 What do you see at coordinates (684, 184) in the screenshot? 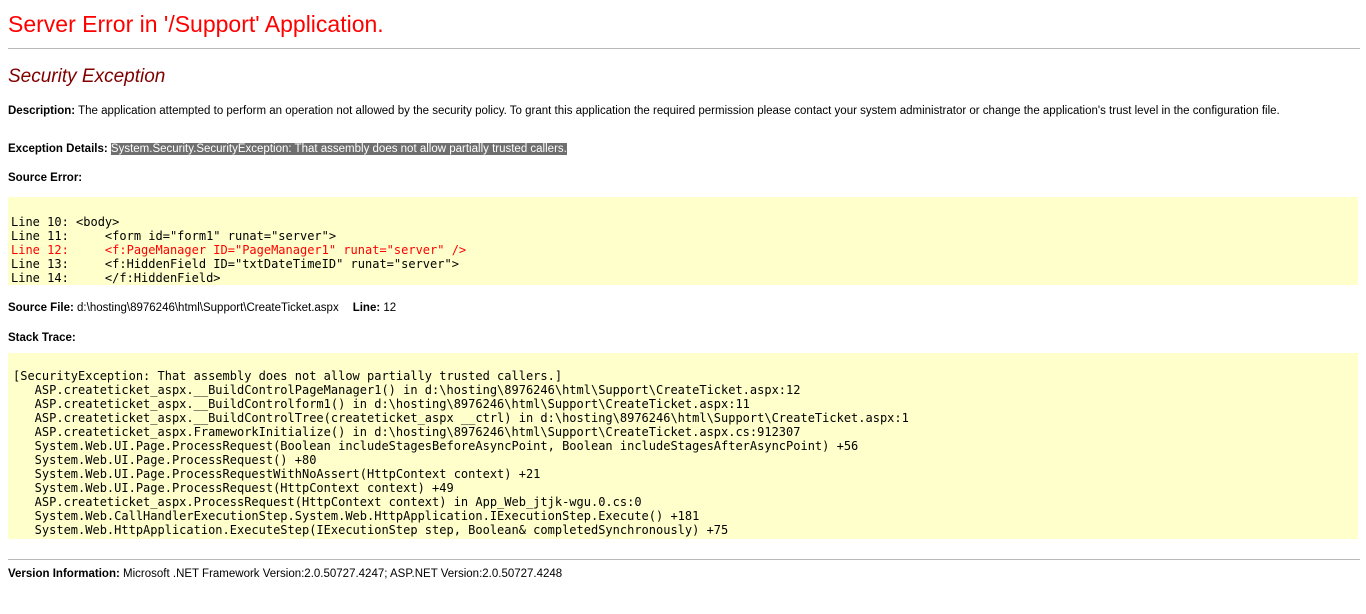
I see `source-error-label: Source Error:` at bounding box center [684, 184].